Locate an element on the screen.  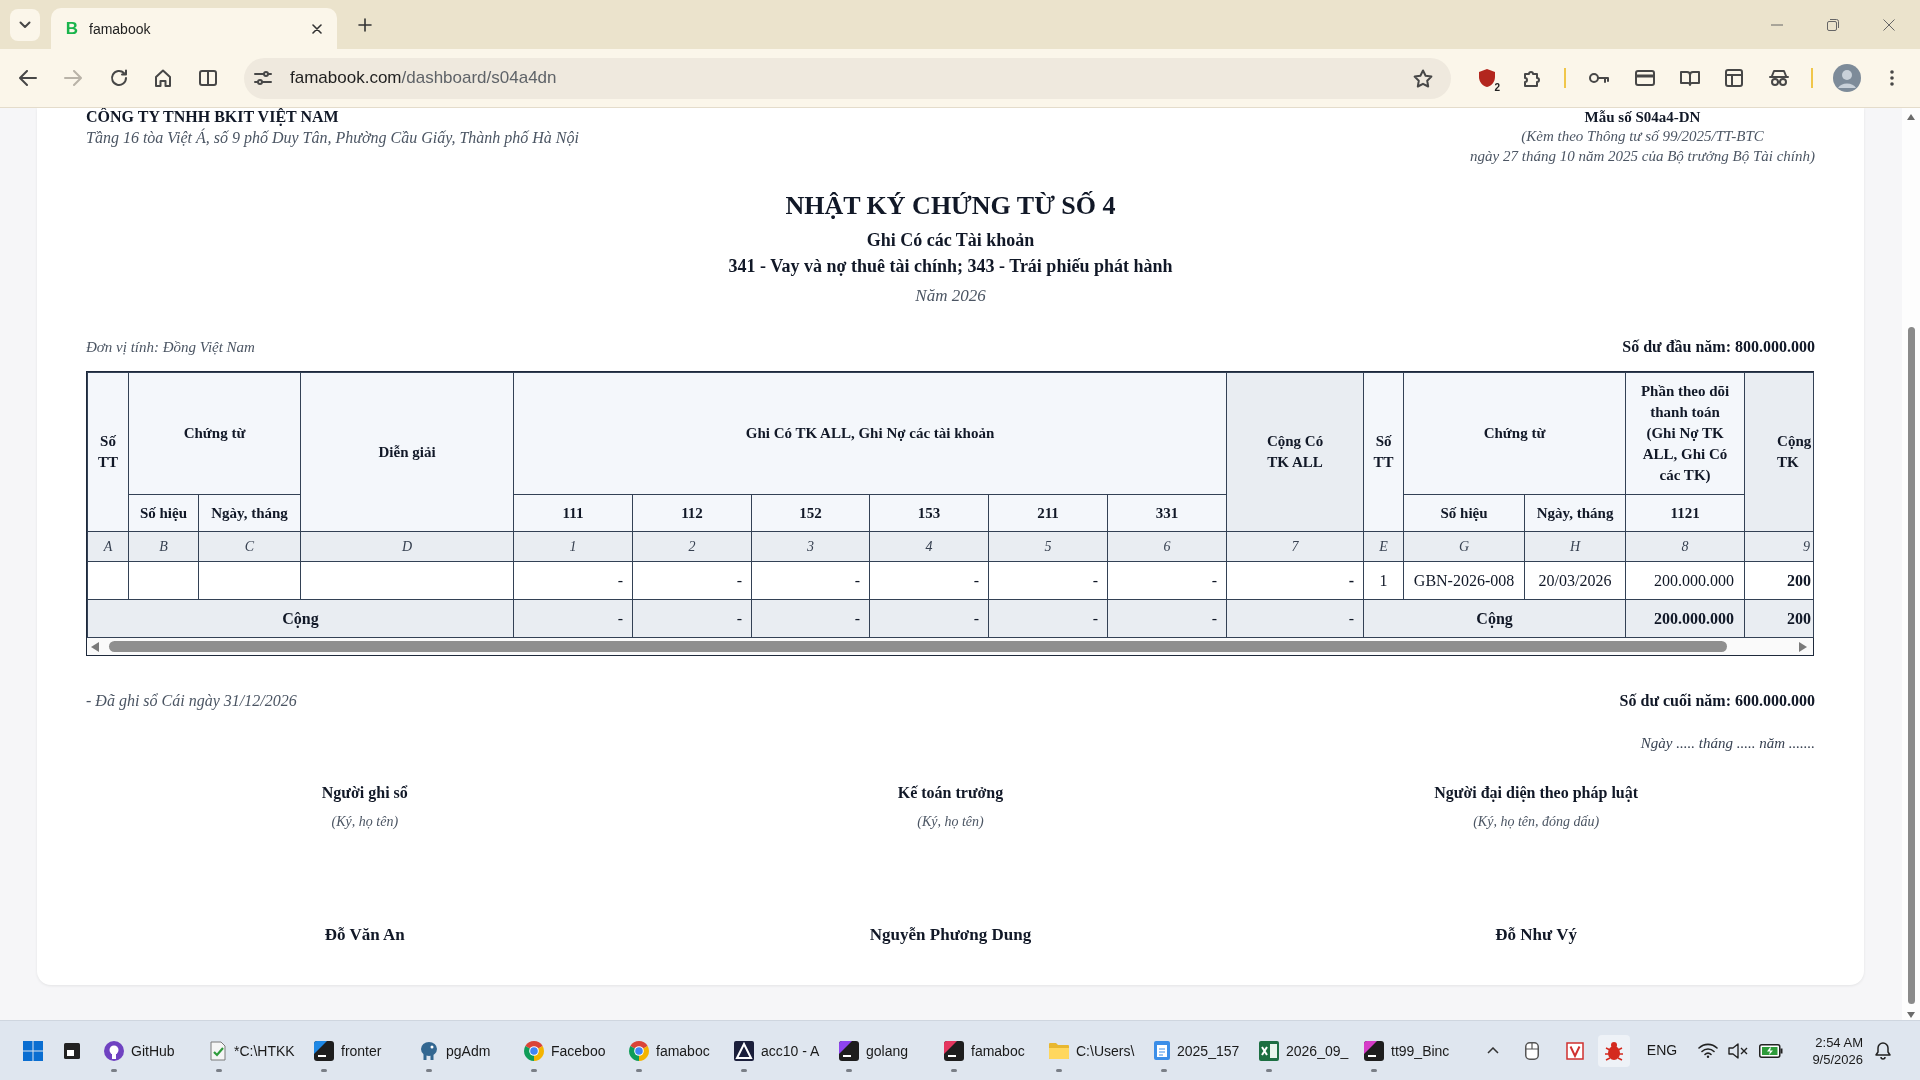
signer-role: Người đại diện theo pháp luật is located at coordinates (1536, 793).